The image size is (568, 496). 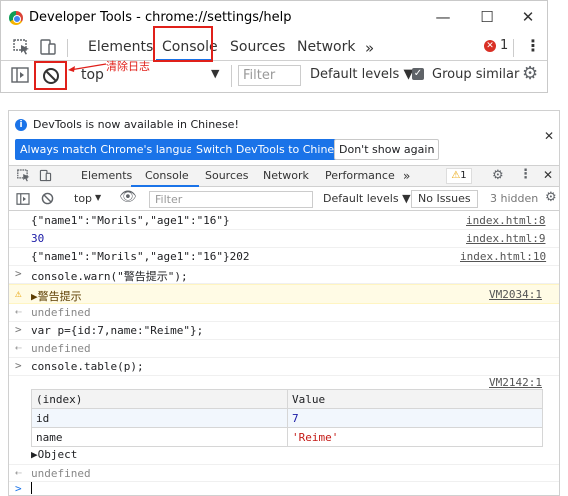 I want to click on infobar-message: DevTools is now available in Chinese!, so click(x=136, y=124).